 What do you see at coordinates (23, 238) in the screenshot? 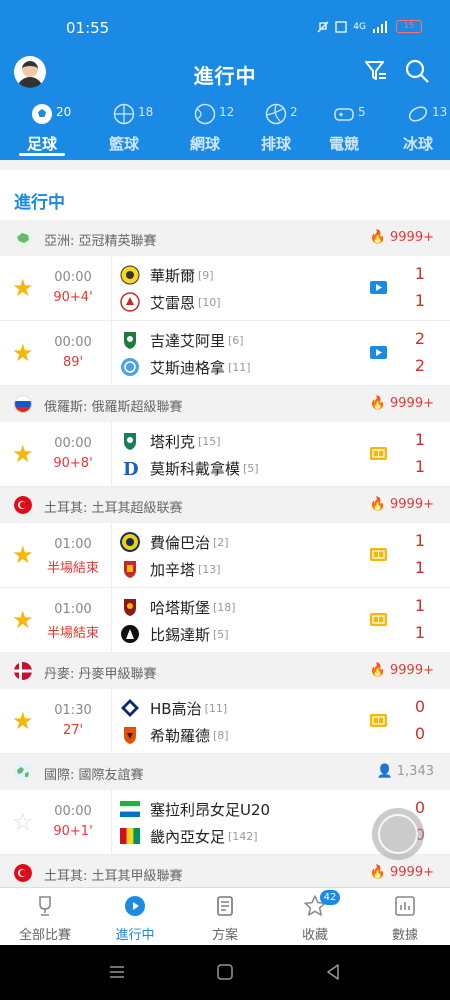
I see `asia-map-icon` at bounding box center [23, 238].